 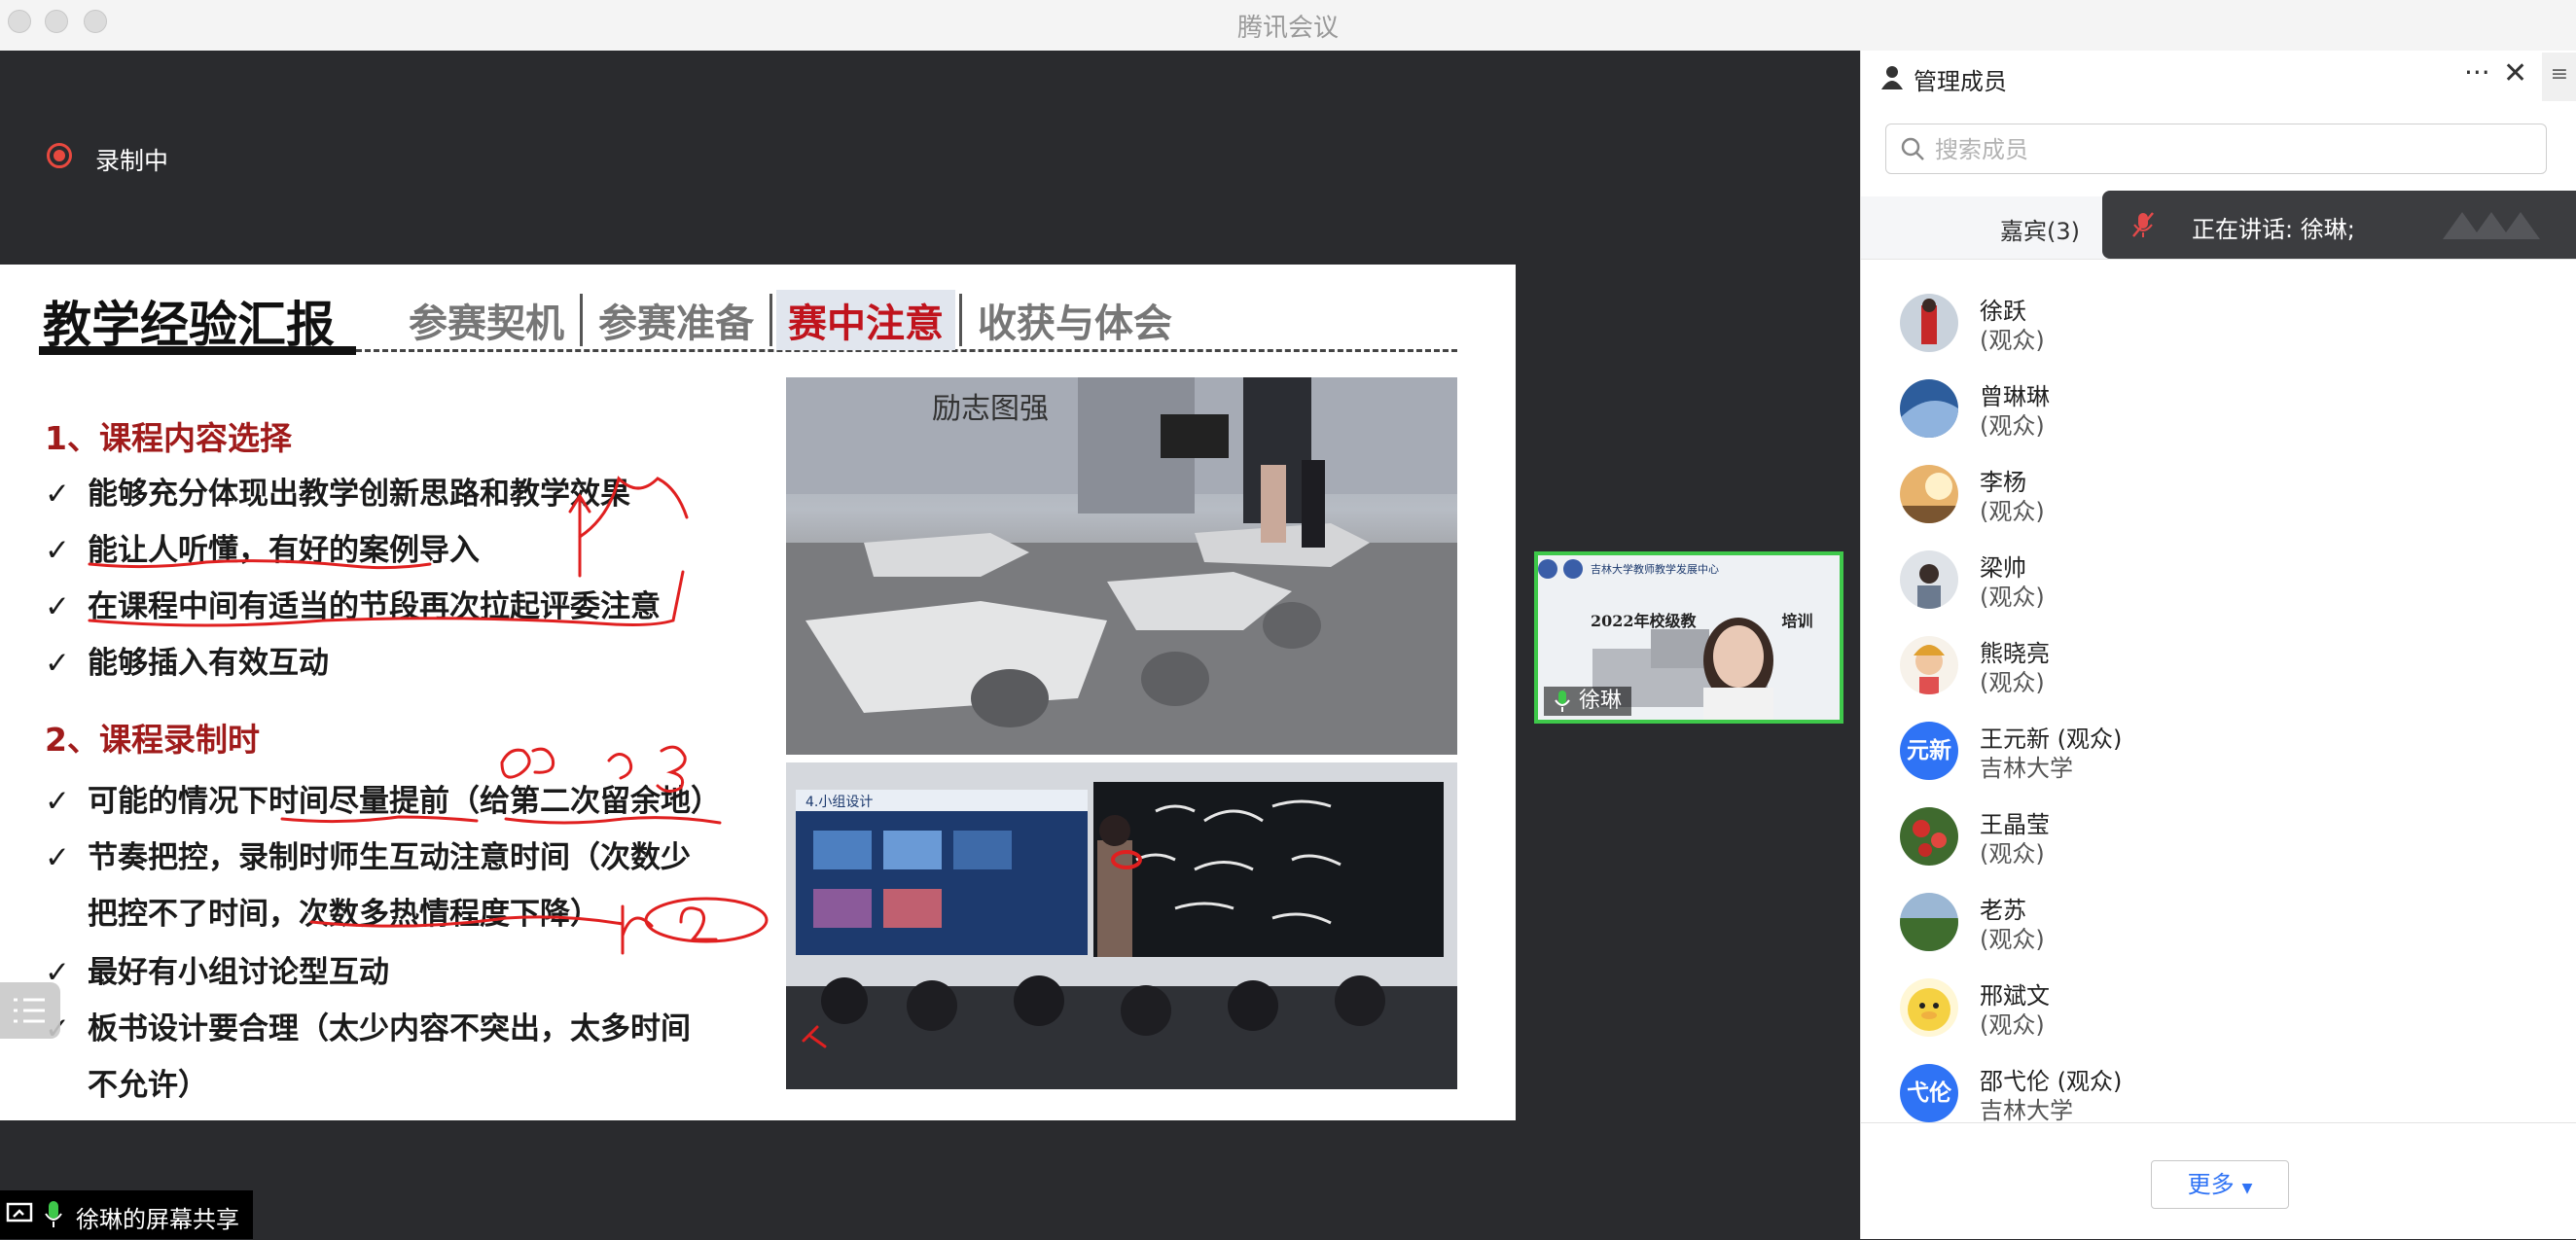 What do you see at coordinates (1929, 1093) in the screenshot?
I see `avatar: 弋伦` at bounding box center [1929, 1093].